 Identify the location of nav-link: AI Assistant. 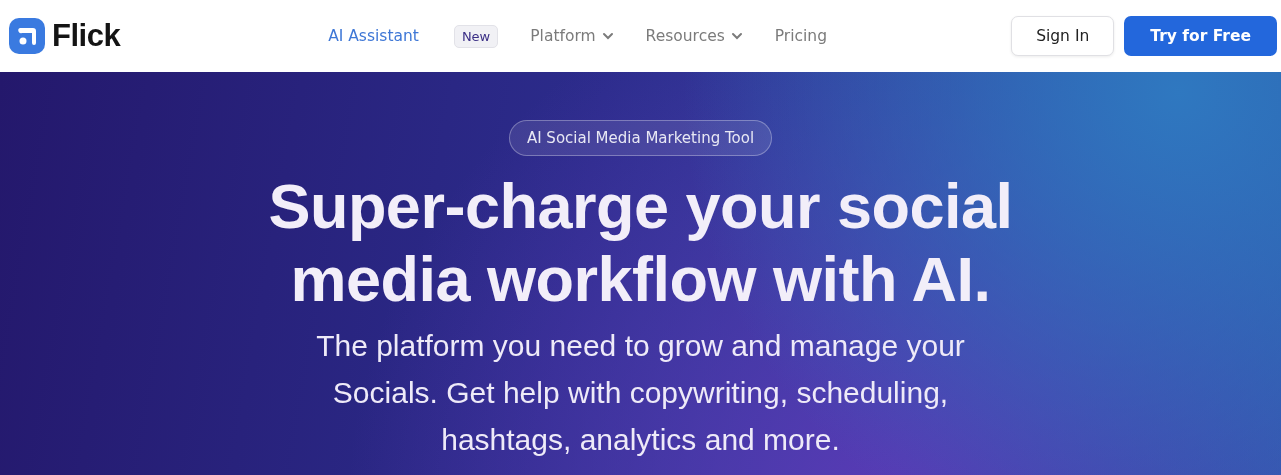
(373, 36).